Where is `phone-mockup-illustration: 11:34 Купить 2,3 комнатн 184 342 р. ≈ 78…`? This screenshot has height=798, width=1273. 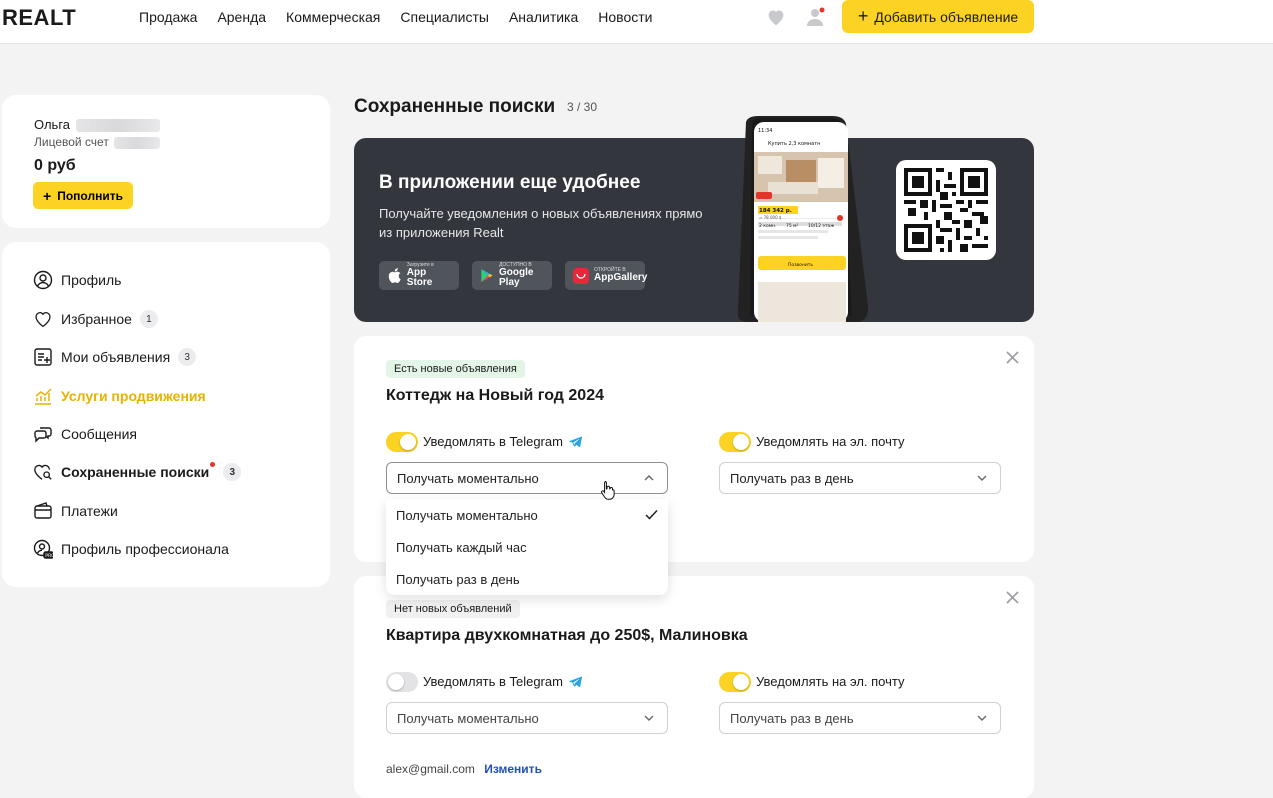 phone-mockup-illustration: 11:34 Купить 2,3 комнатн 184 342 р. ≈ 78… is located at coordinates (803, 219).